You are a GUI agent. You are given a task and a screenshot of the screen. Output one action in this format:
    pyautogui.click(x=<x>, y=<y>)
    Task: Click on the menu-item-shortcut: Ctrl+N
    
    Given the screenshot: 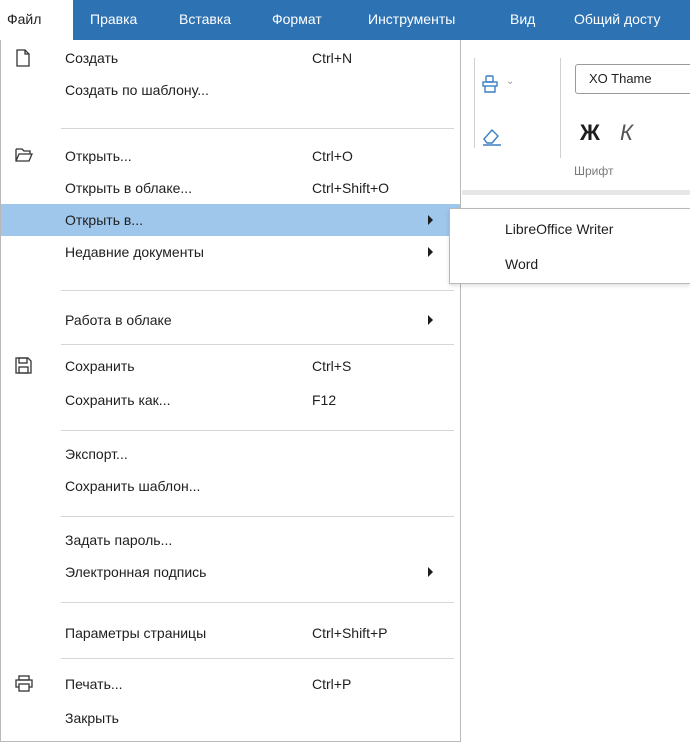 What is the action you would take?
    pyautogui.click(x=332, y=58)
    